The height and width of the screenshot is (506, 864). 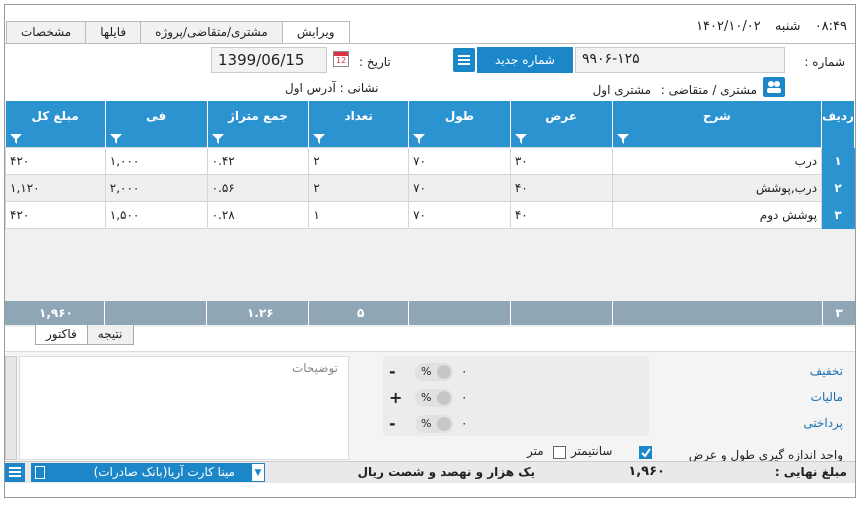 What do you see at coordinates (561, 160) in the screenshot?
I see `cell-width: ۳۰` at bounding box center [561, 160].